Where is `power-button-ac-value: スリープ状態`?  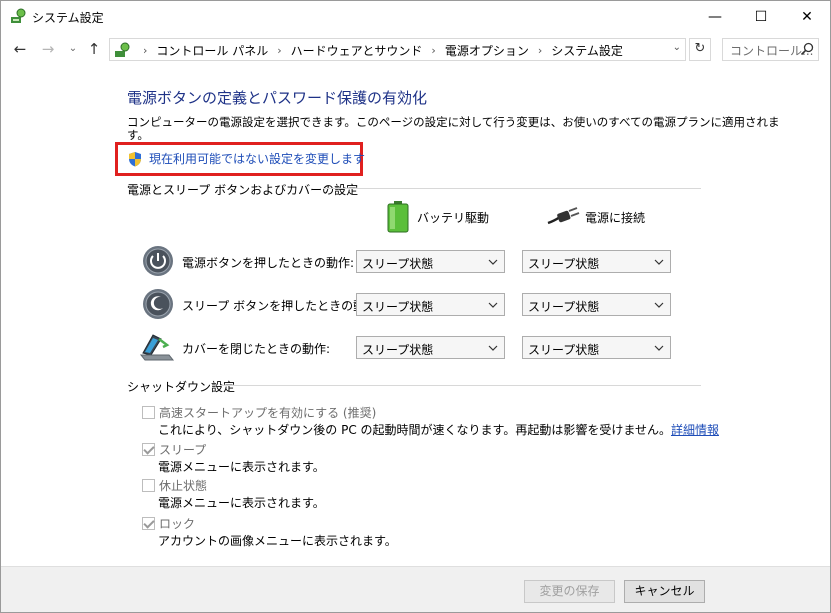 power-button-ac-value: スリープ状態 is located at coordinates (564, 264).